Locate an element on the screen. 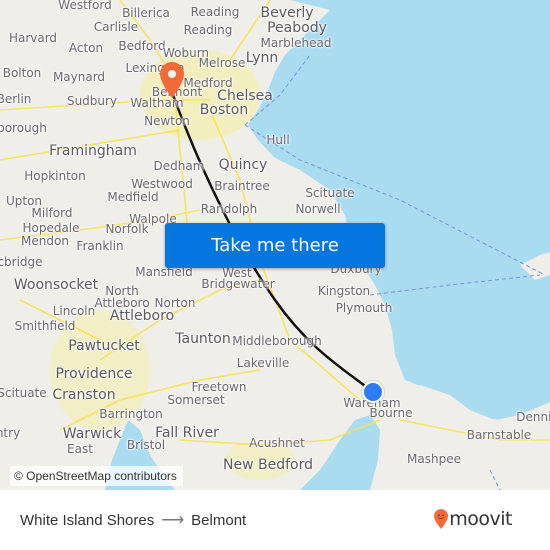 This screenshot has height=550, width=550. map-label: cbridge is located at coordinates (21, 262).